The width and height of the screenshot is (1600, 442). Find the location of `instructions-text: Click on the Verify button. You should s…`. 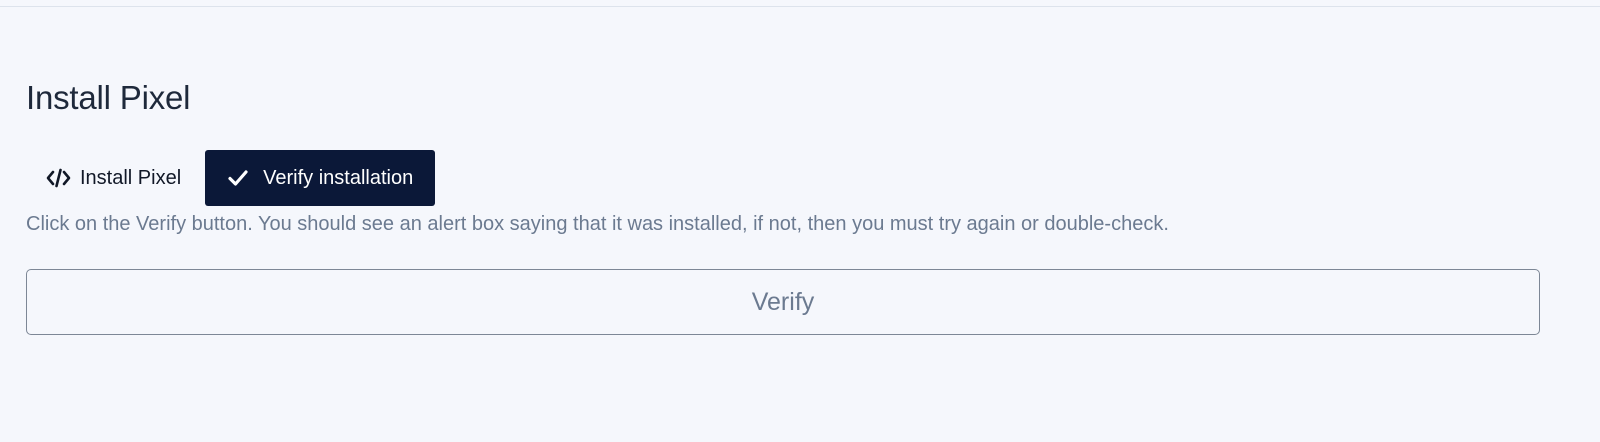

instructions-text: Click on the Verify button. You should s… is located at coordinates (597, 224).